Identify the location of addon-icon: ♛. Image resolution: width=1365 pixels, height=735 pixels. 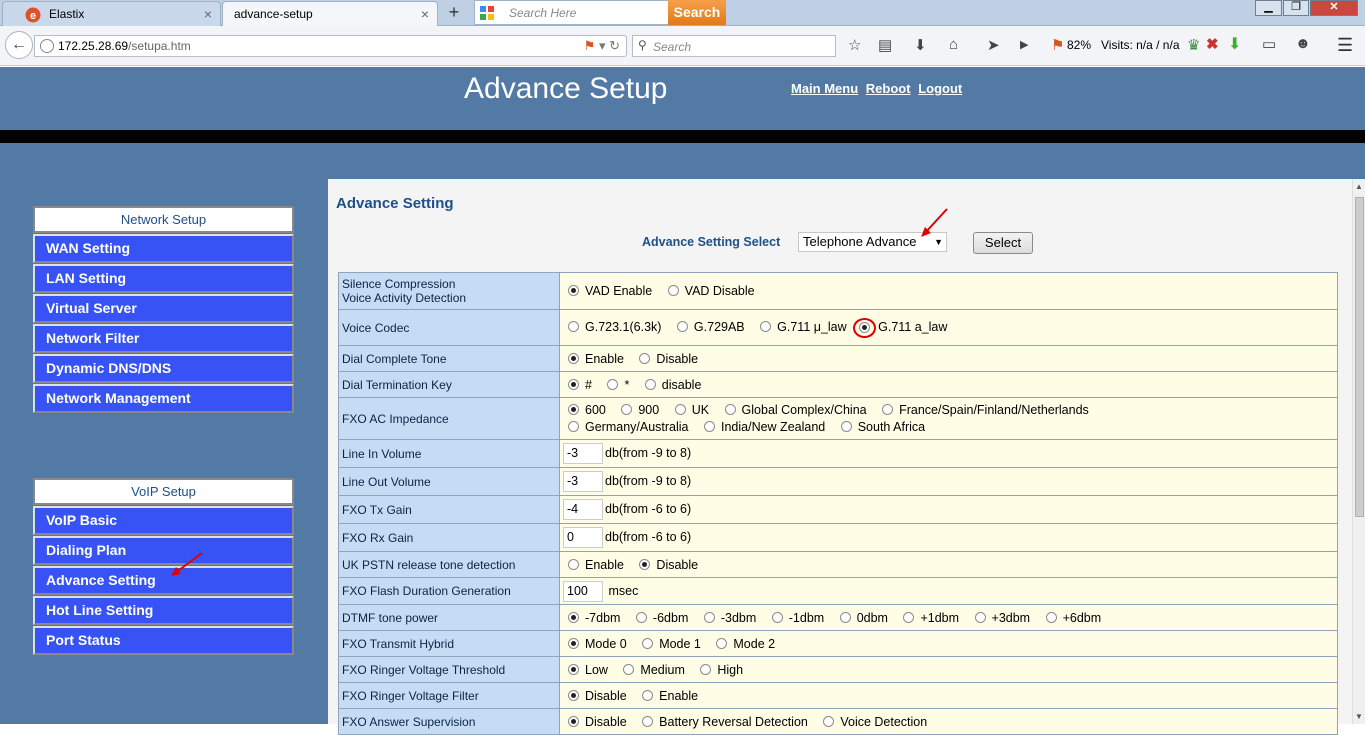
(1193, 45).